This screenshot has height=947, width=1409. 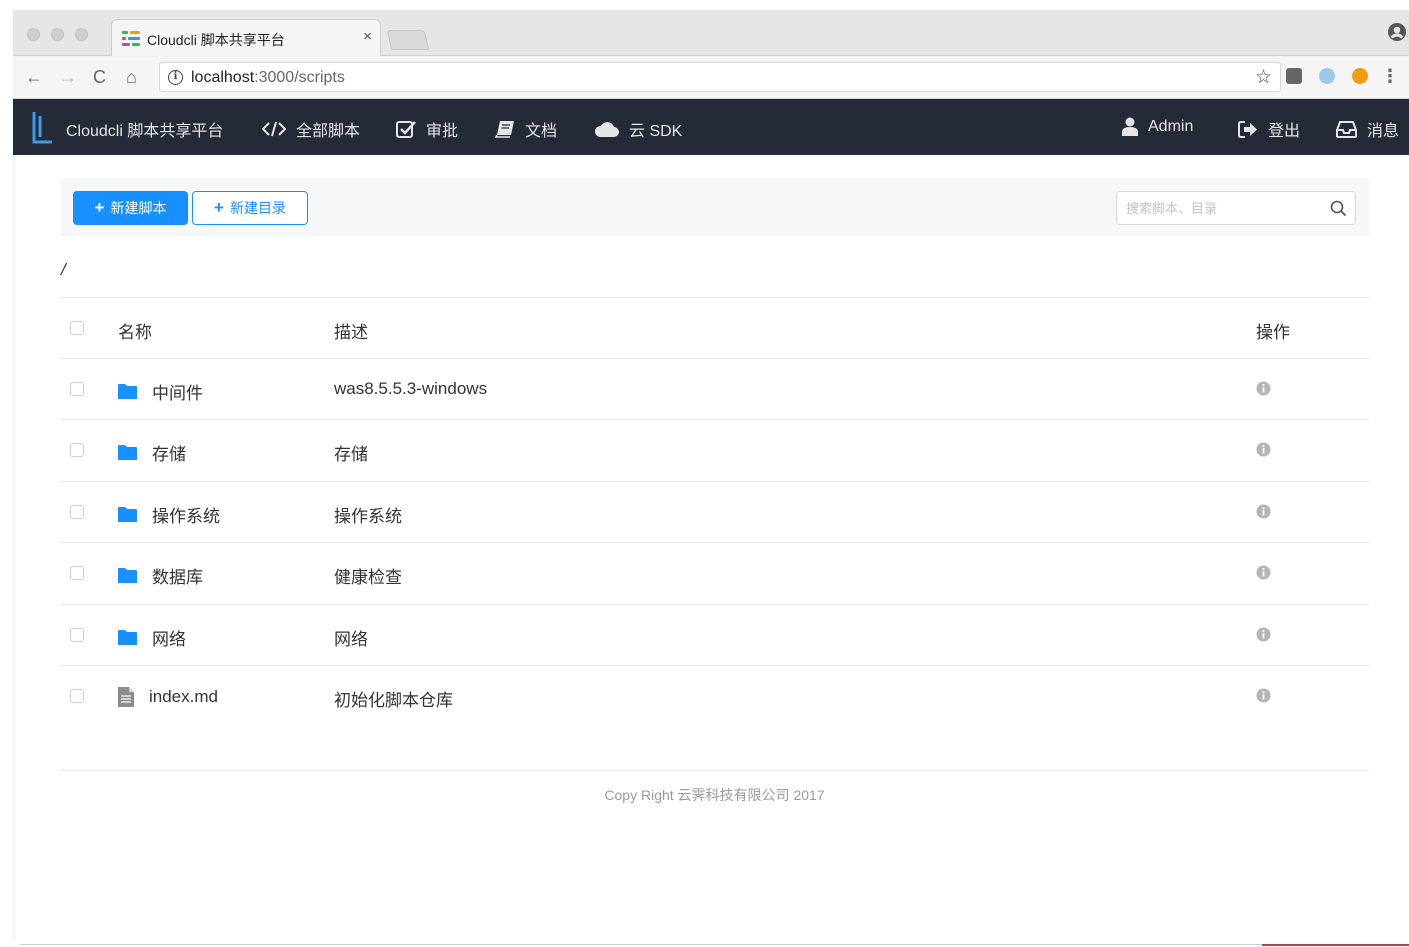 I want to click on close-window-button, so click(x=33, y=34).